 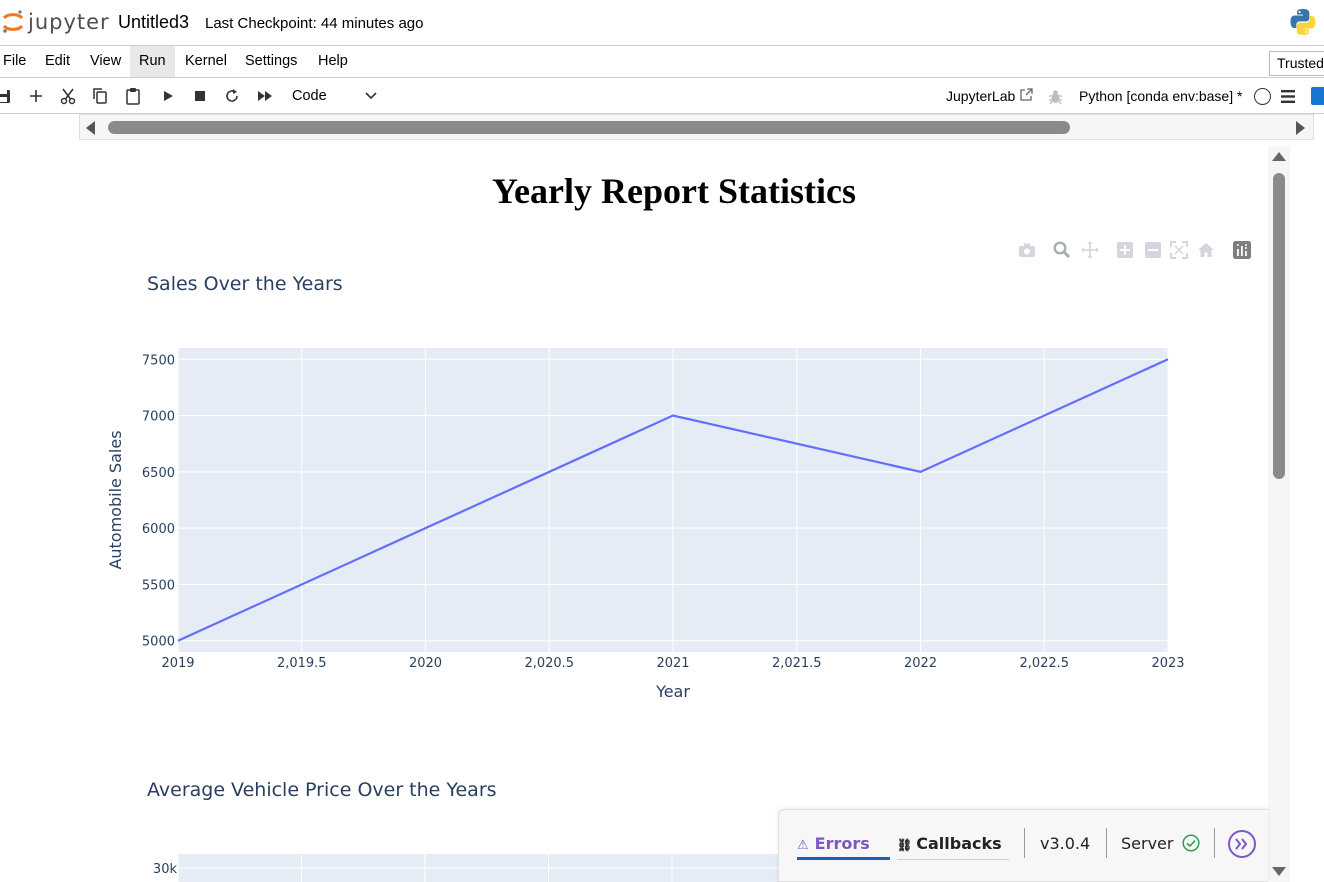 I want to click on x-tick-label: 2023, so click(x=1167, y=663).